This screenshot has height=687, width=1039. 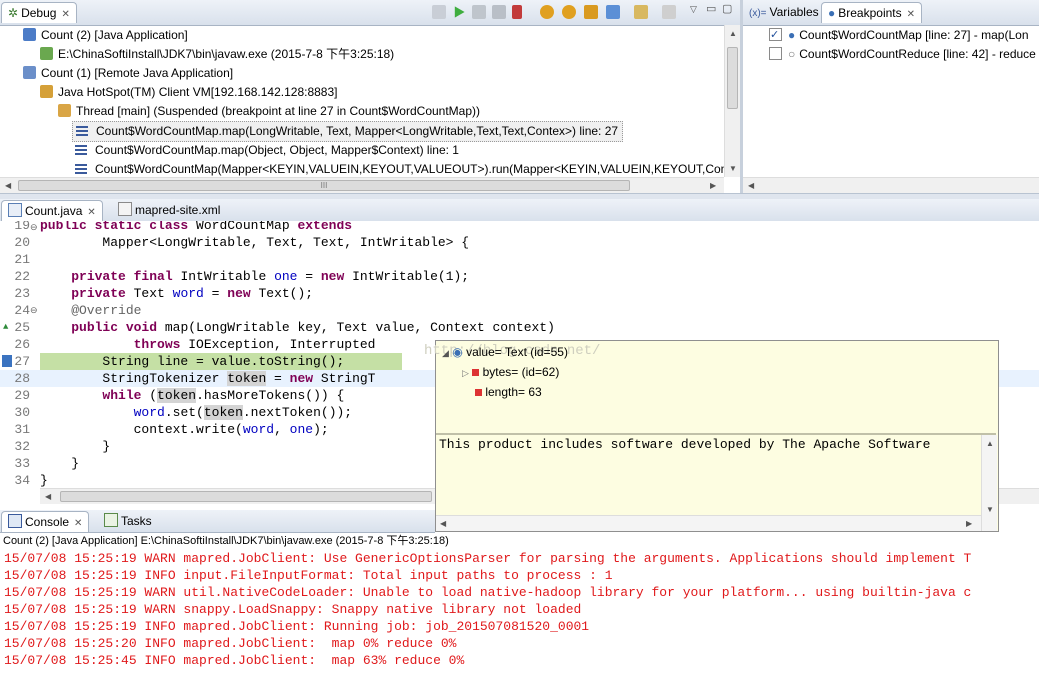 What do you see at coordinates (727, 8) in the screenshot?
I see `maximize-icon: ▢` at bounding box center [727, 8].